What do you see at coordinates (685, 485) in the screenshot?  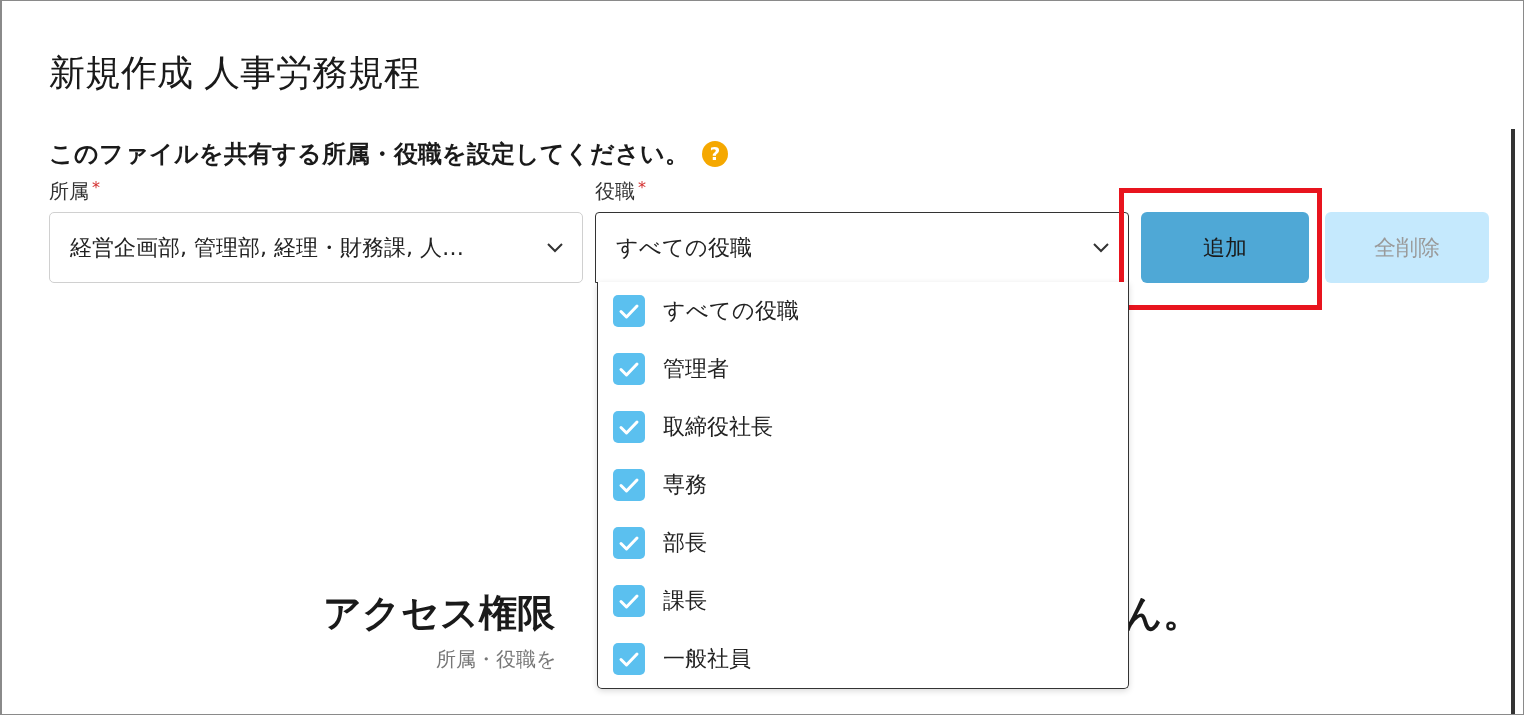 I see `option-label: 専務` at bounding box center [685, 485].